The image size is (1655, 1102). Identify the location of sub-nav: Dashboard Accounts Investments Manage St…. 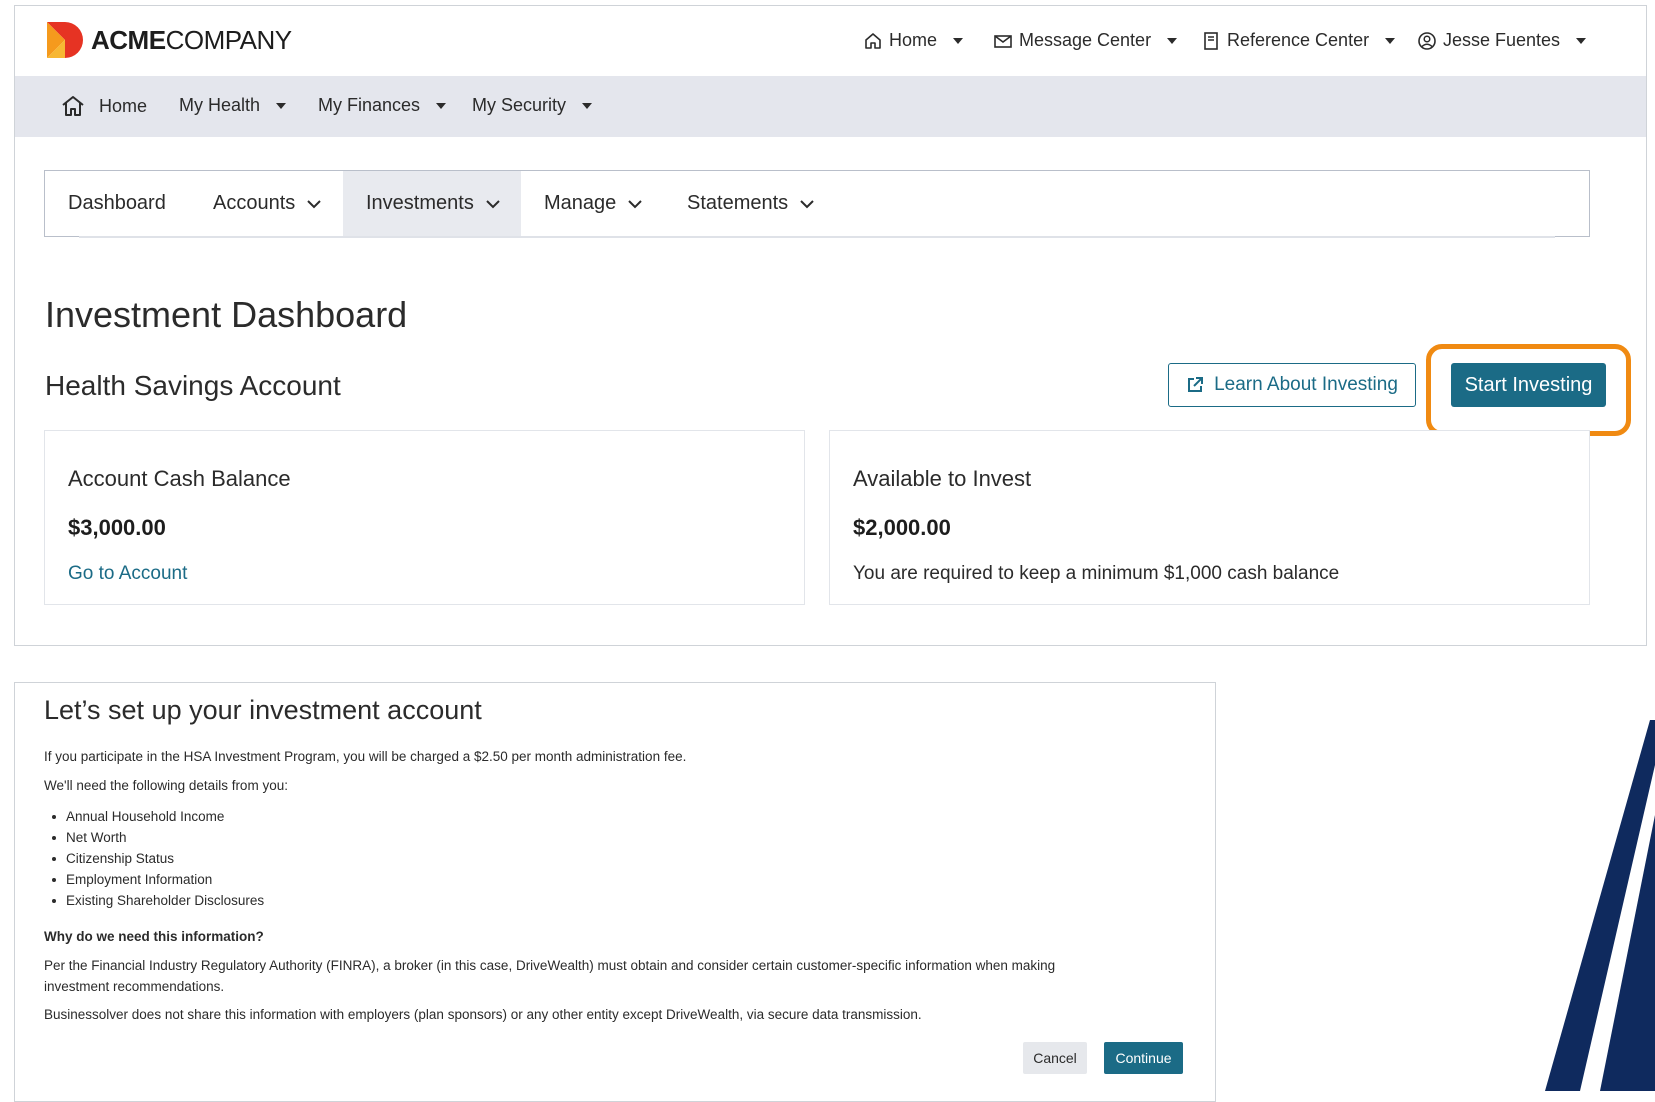
(817, 204).